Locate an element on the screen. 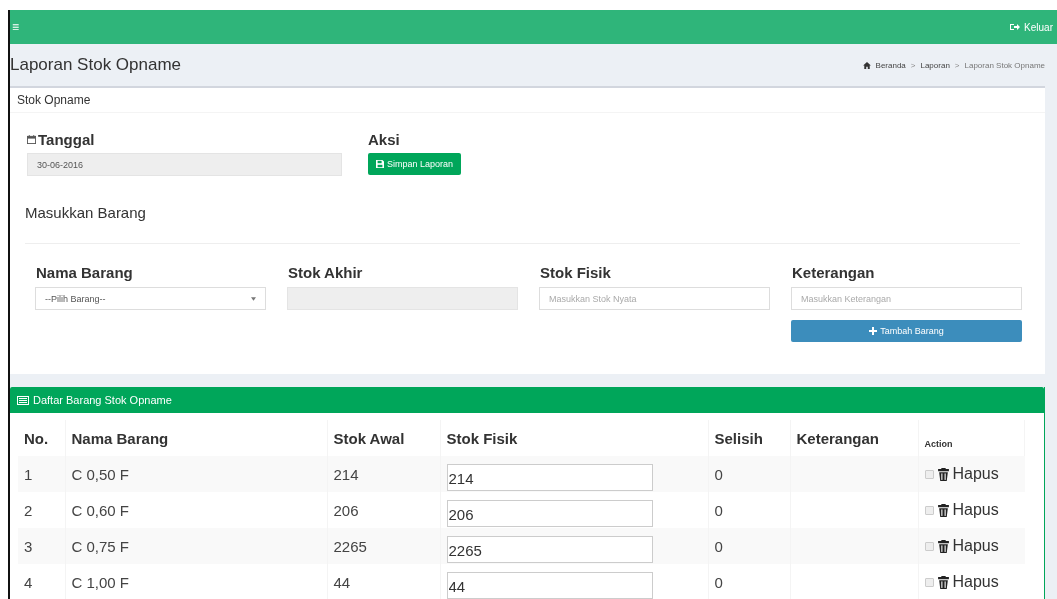 The width and height of the screenshot is (1057, 599). breadcrumb-item: Beranda is located at coordinates (890, 65).